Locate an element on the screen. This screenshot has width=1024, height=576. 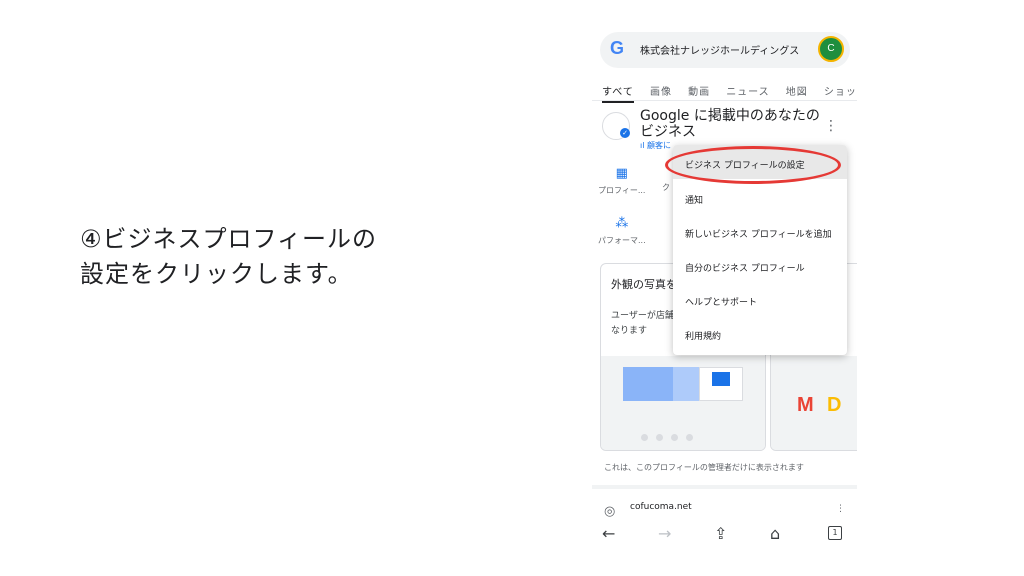
storefront-icon: ▦ is located at coordinates (621, 173).